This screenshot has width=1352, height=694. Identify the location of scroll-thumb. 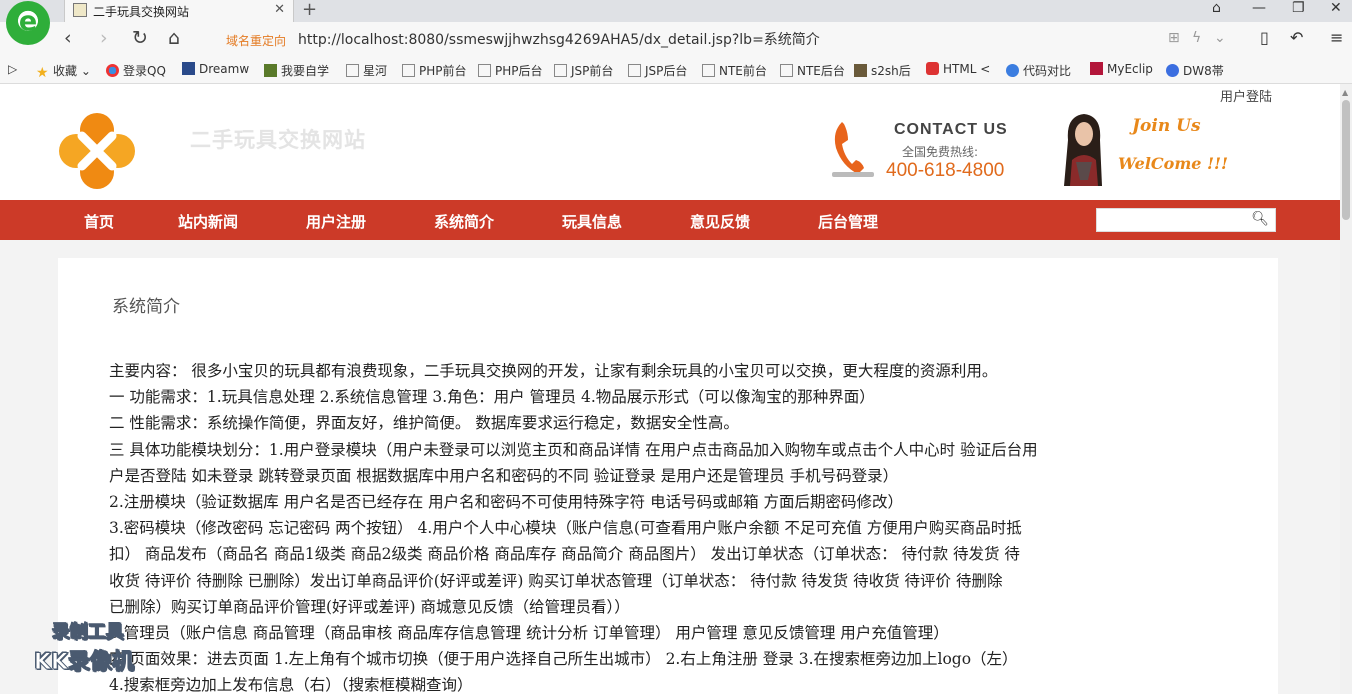
(1346, 160).